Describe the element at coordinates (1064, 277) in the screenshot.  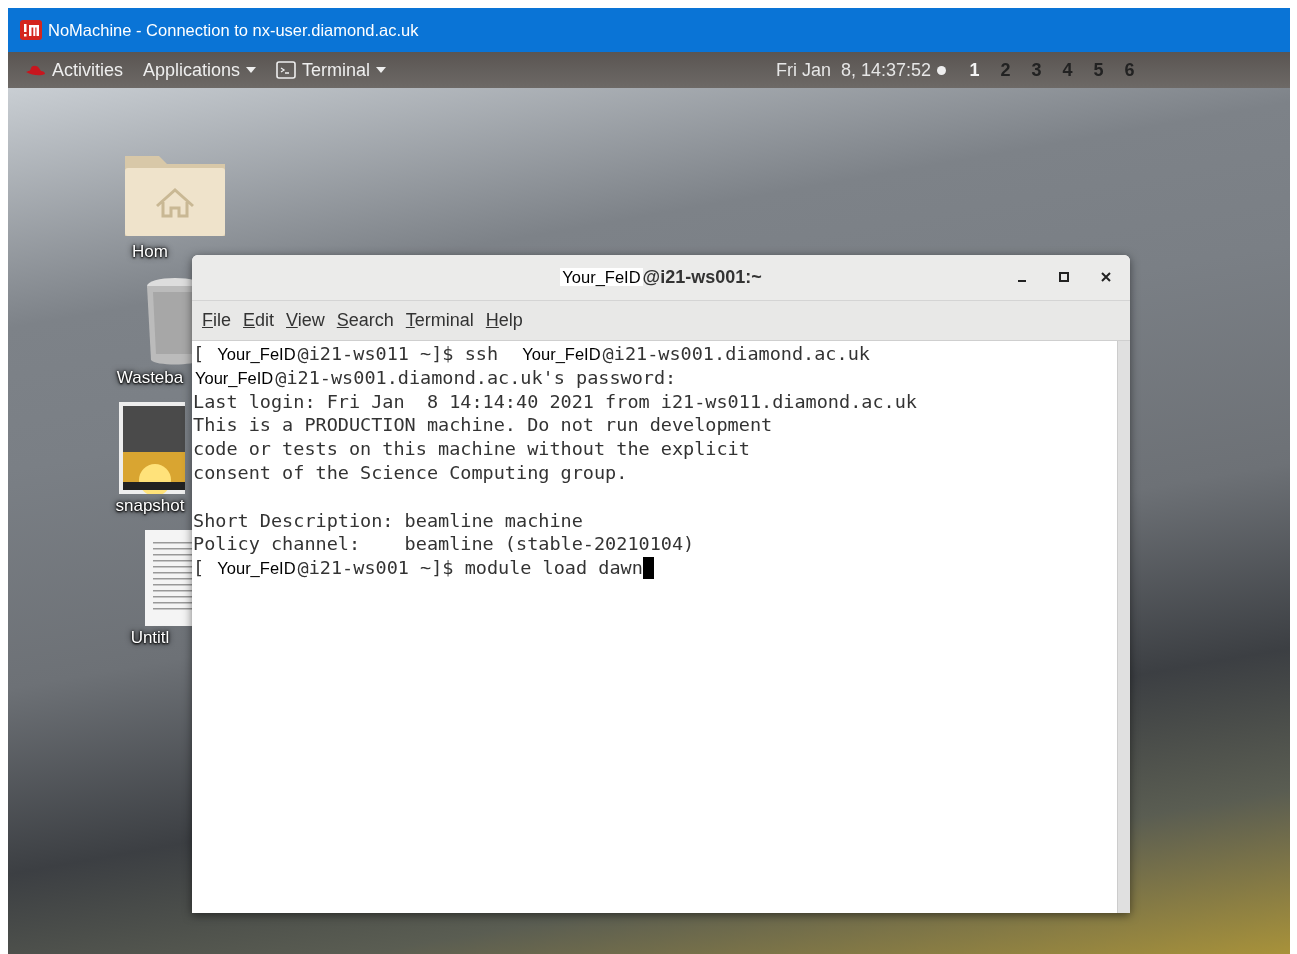
I see `maximize-icon` at that location.